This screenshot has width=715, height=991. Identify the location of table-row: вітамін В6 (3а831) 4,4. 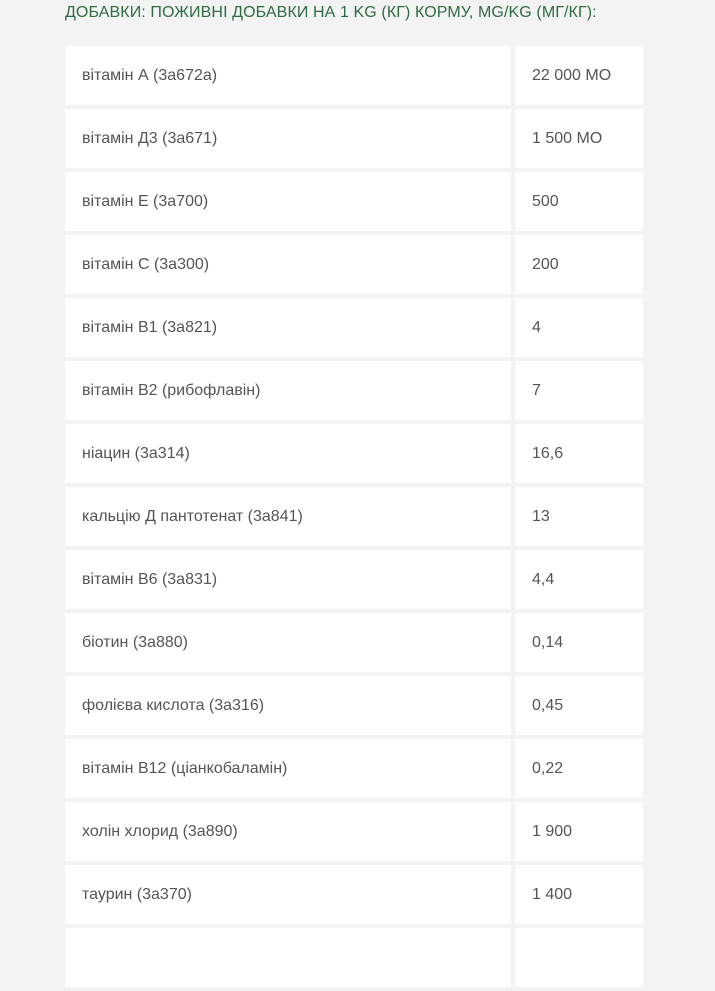
(354, 579).